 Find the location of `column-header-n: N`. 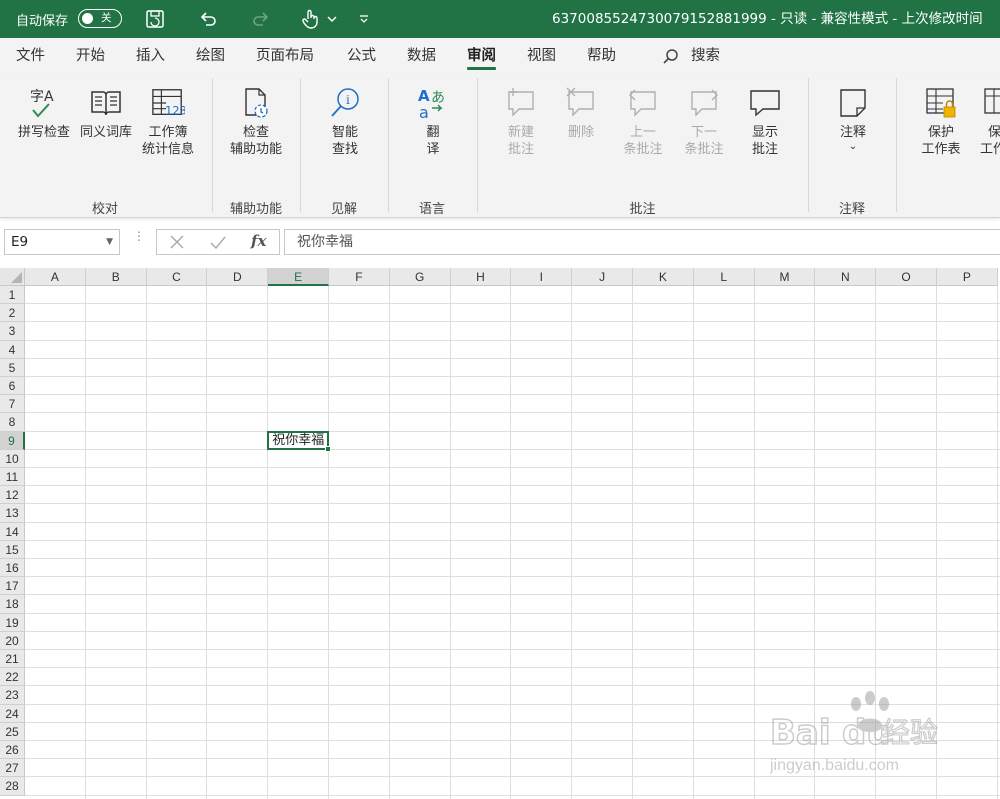

column-header-n: N is located at coordinates (846, 277).